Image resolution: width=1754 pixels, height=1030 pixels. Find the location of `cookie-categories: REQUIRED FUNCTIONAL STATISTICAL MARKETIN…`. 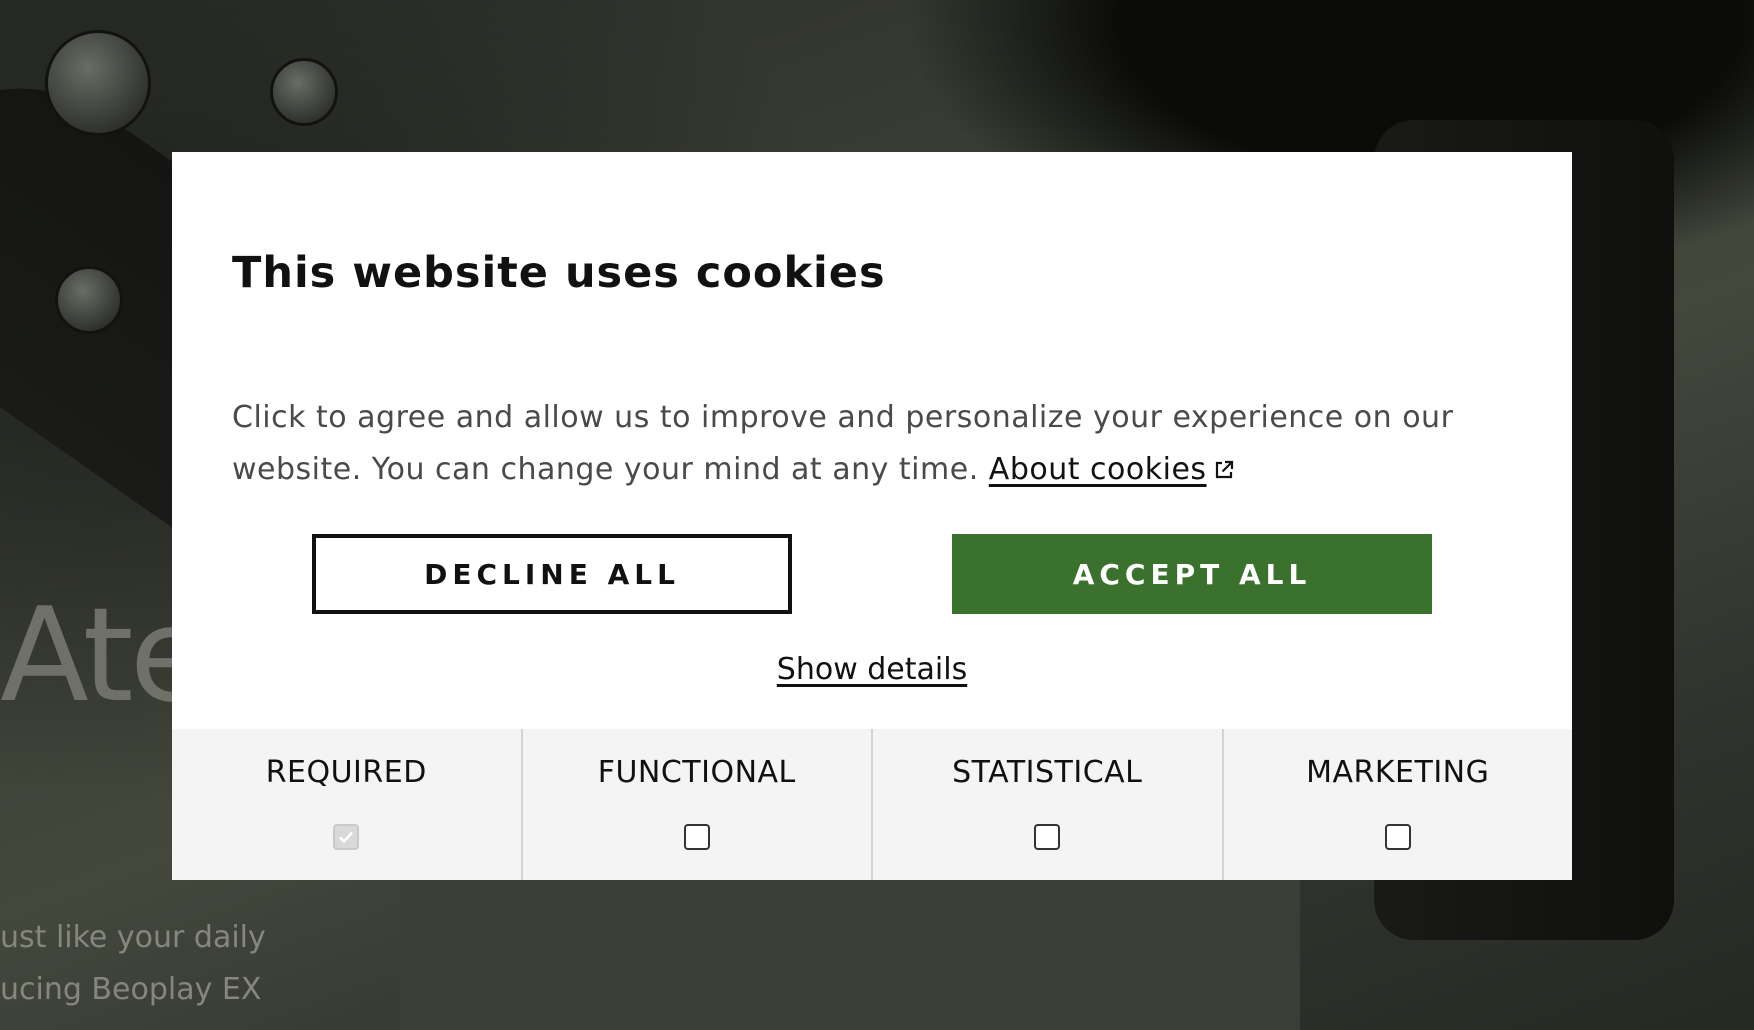

cookie-categories: REQUIRED FUNCTIONAL STATISTICAL MARKETIN… is located at coordinates (872, 804).